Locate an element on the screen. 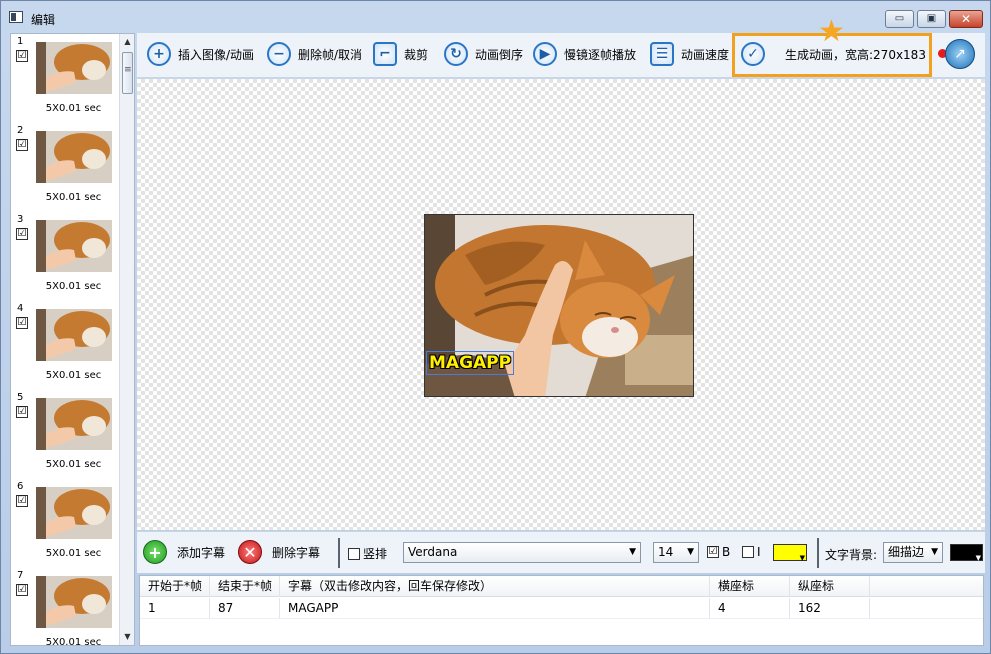  frame-number: 4 is located at coordinates (20, 308).